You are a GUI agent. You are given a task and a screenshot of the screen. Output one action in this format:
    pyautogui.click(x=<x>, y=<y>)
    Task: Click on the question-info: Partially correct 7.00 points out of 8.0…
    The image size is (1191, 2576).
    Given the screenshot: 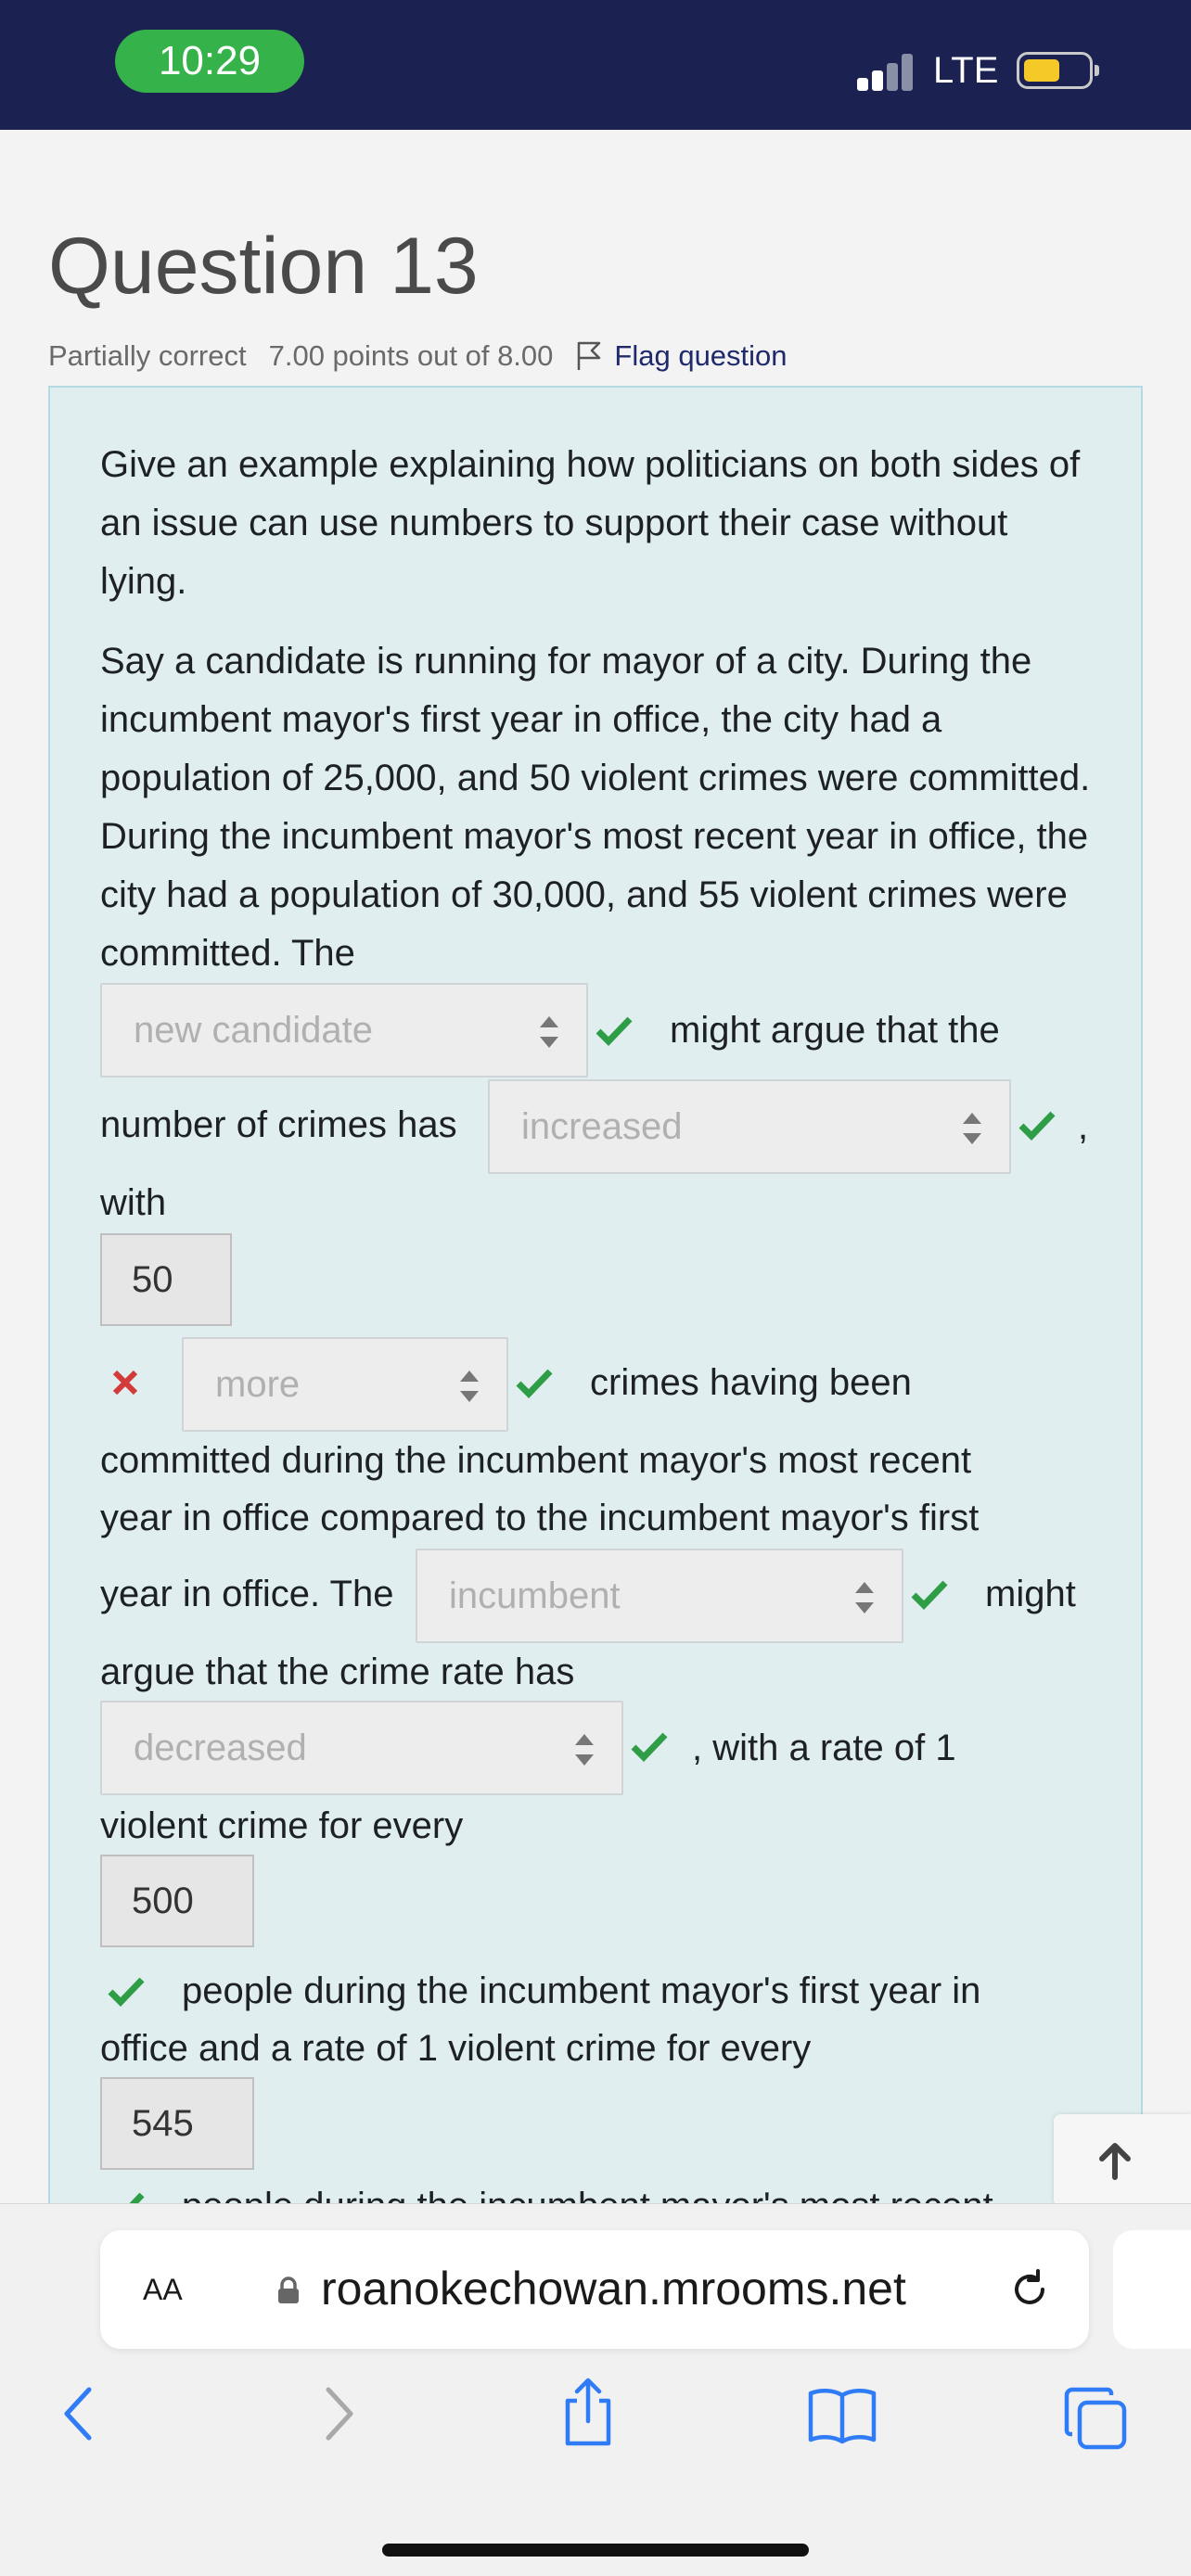 What is the action you would take?
    pyautogui.click(x=418, y=356)
    